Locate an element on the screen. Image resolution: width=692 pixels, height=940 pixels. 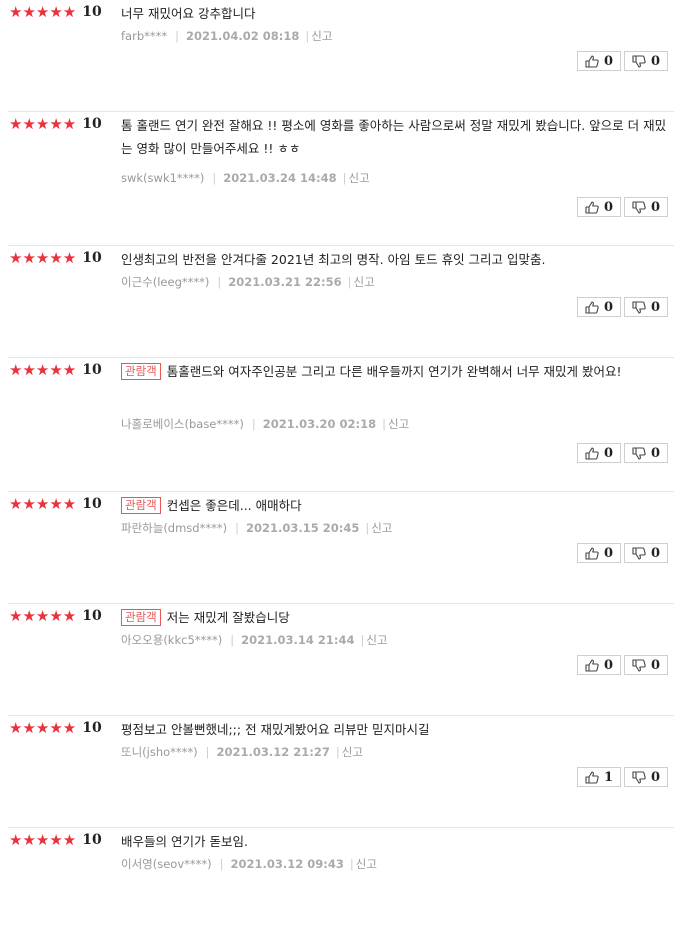
review-date: 2021.03.21 22:56 is located at coordinates (285, 282).